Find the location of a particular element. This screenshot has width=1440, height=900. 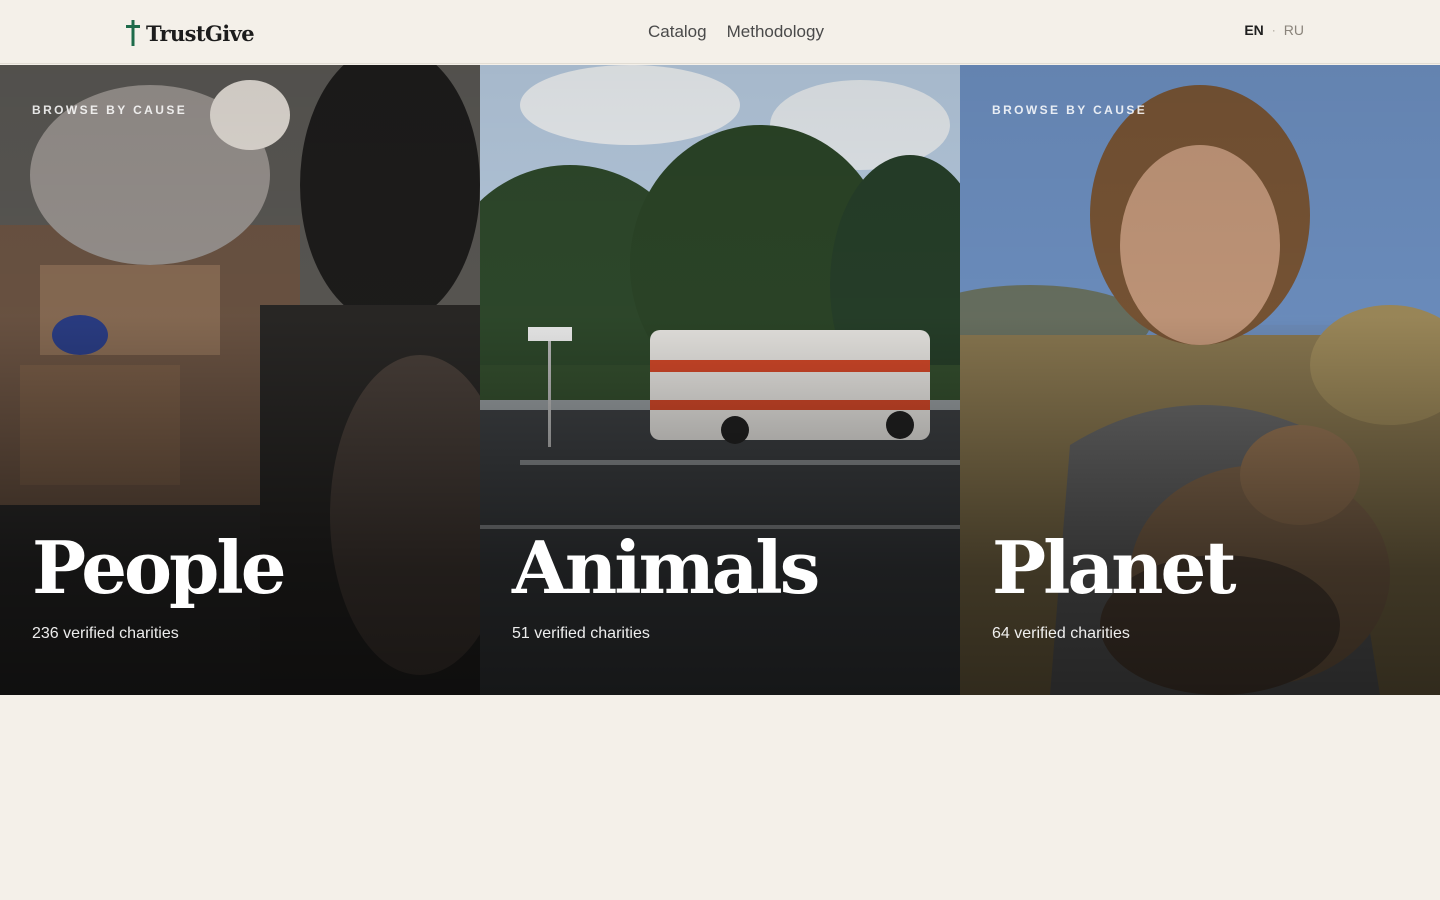

animals-count: 51 verified charities is located at coordinates (581, 633).